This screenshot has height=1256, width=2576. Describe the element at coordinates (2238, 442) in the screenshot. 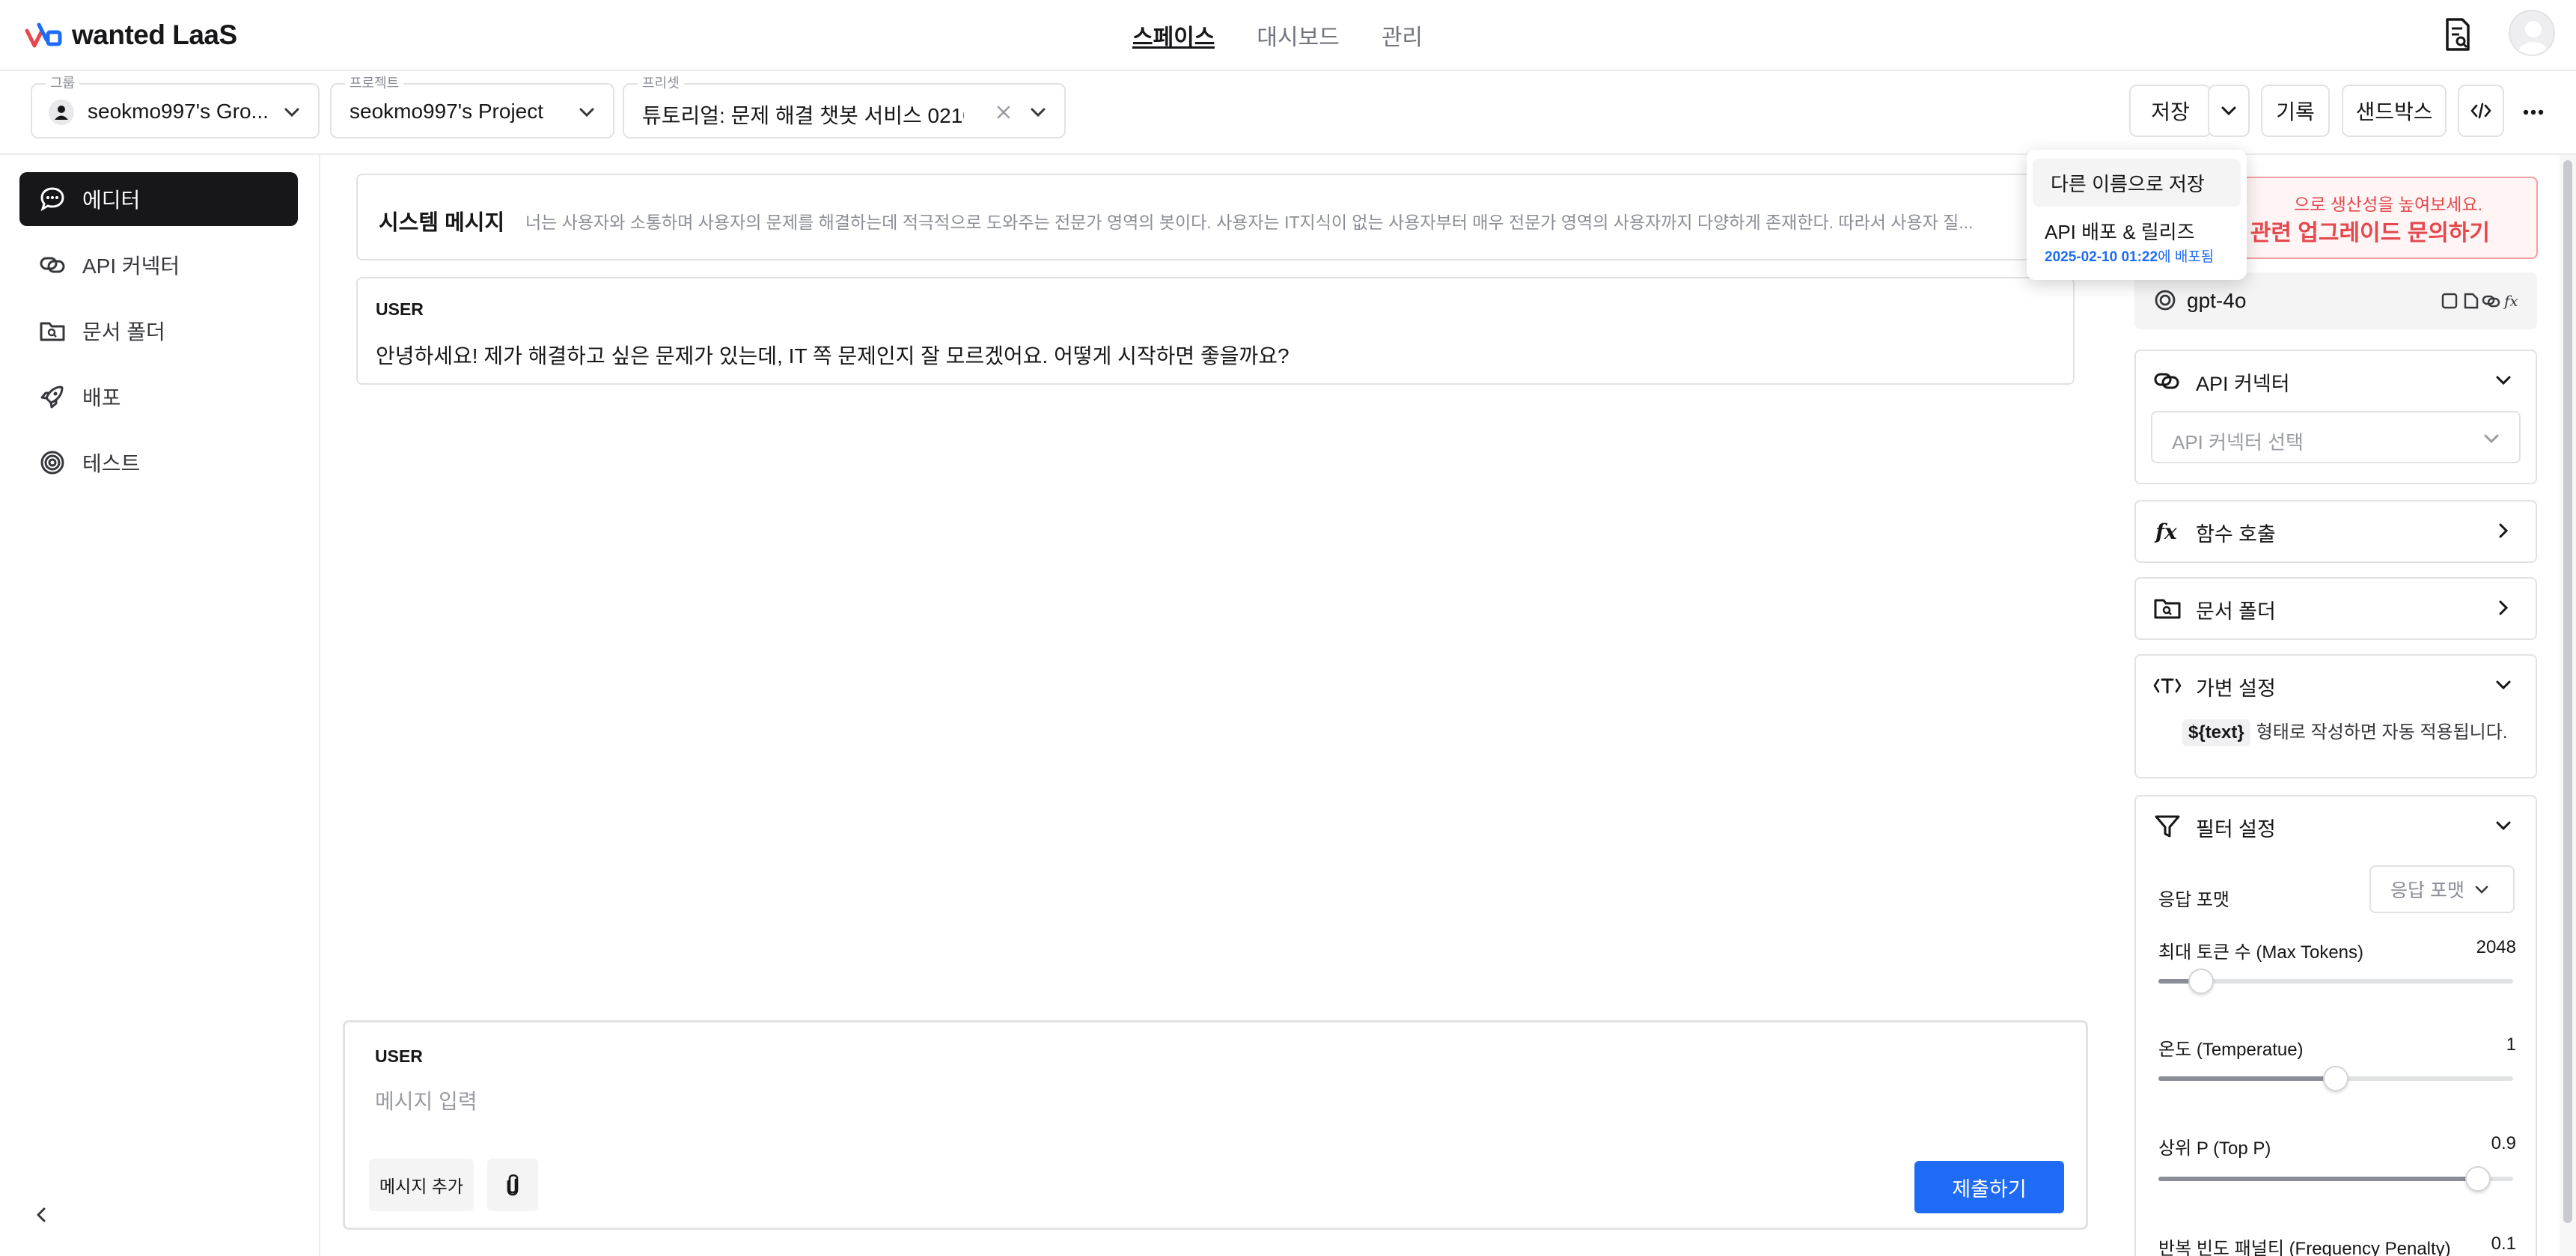

I see `api-connector-placeholder: API 커넥터 선택` at that location.